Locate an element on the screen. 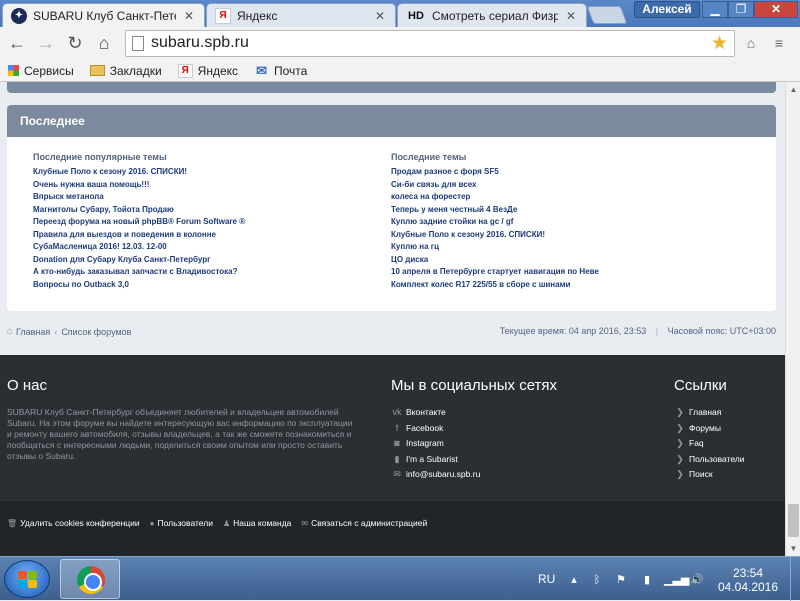 The image size is (800, 601). tab-hd-series: HD Смотреть сериал Физрук ✕ is located at coordinates (492, 15).